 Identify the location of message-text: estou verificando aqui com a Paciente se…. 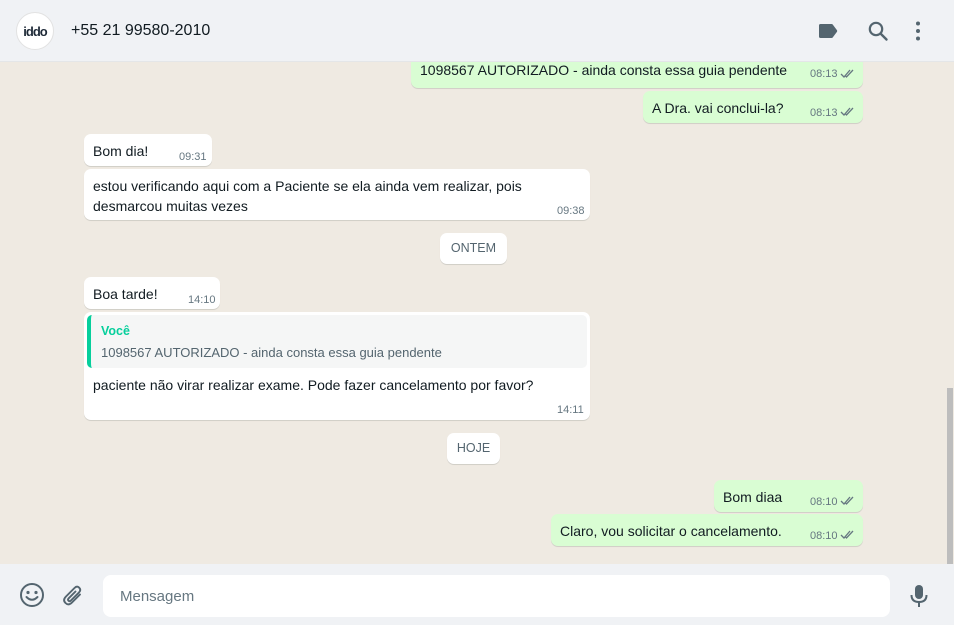
(307, 196).